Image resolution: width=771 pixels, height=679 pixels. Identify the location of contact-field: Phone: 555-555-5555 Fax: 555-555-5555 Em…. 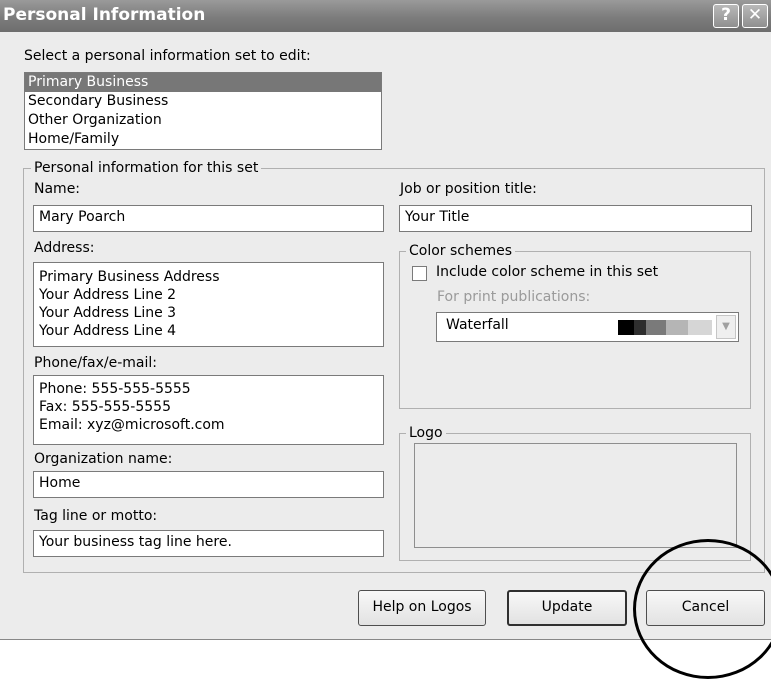
(208, 410).